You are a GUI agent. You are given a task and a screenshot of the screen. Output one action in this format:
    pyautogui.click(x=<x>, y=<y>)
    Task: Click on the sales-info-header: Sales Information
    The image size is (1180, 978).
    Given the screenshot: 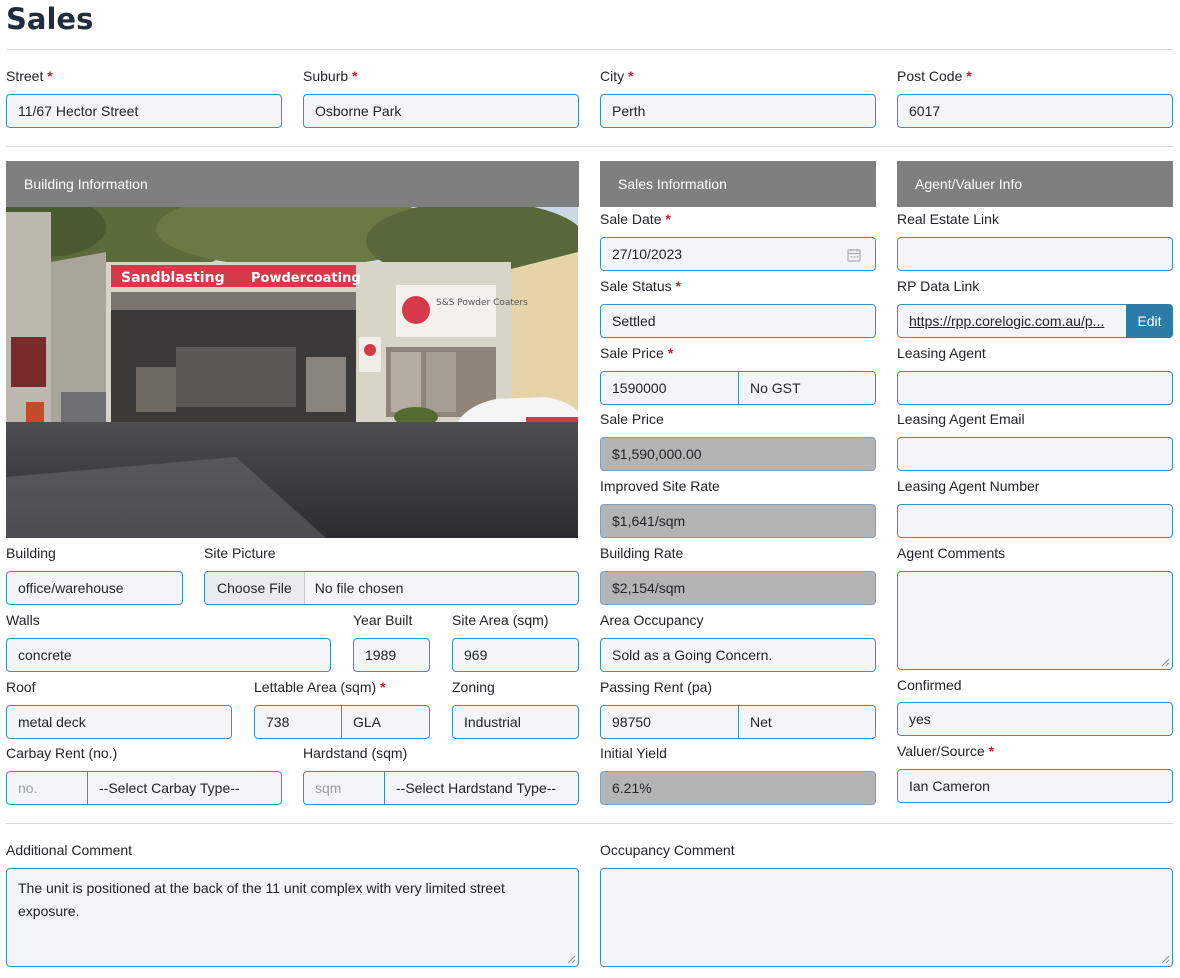 What is the action you would take?
    pyautogui.click(x=738, y=184)
    